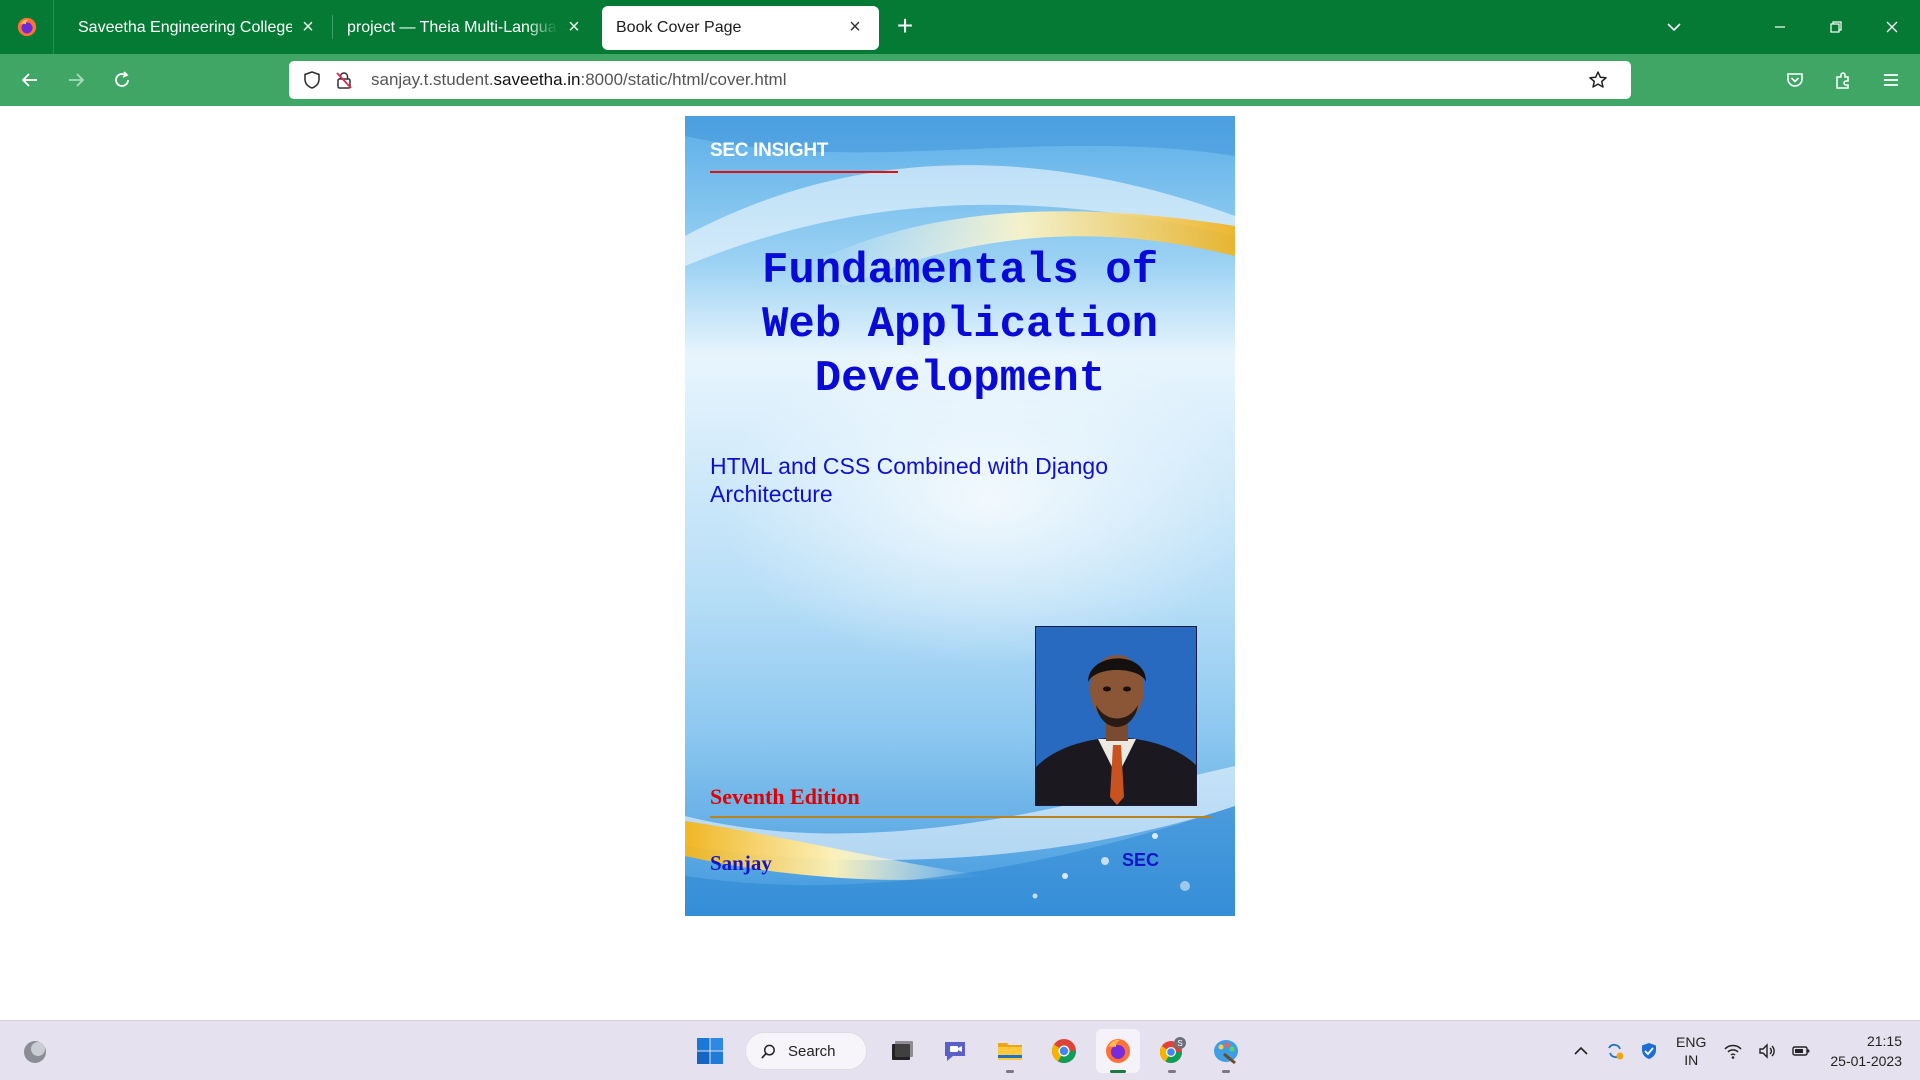  What do you see at coordinates (785, 796) in the screenshot?
I see `edition-label: Seventh Edition` at bounding box center [785, 796].